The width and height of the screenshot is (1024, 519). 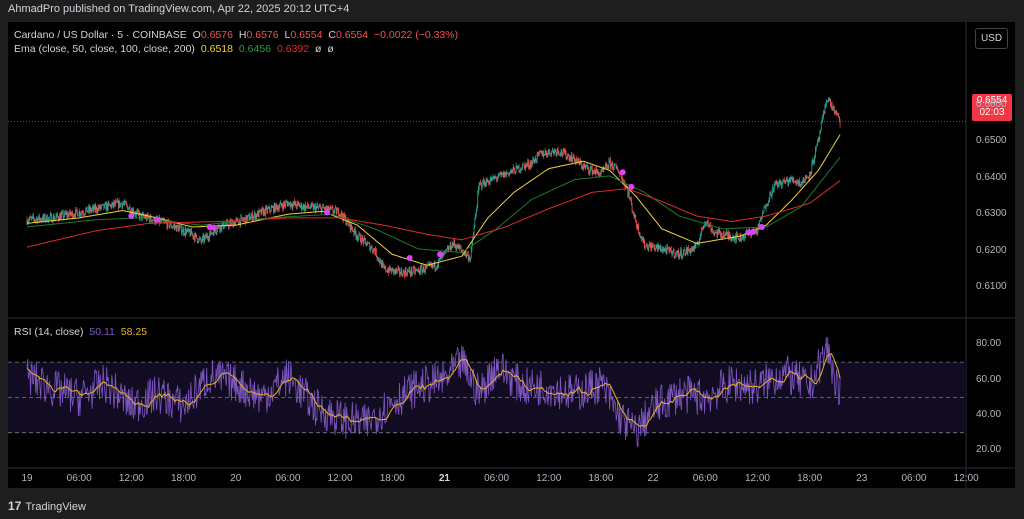 I want to click on time-tick-label: 06:00, so click(x=79, y=478).